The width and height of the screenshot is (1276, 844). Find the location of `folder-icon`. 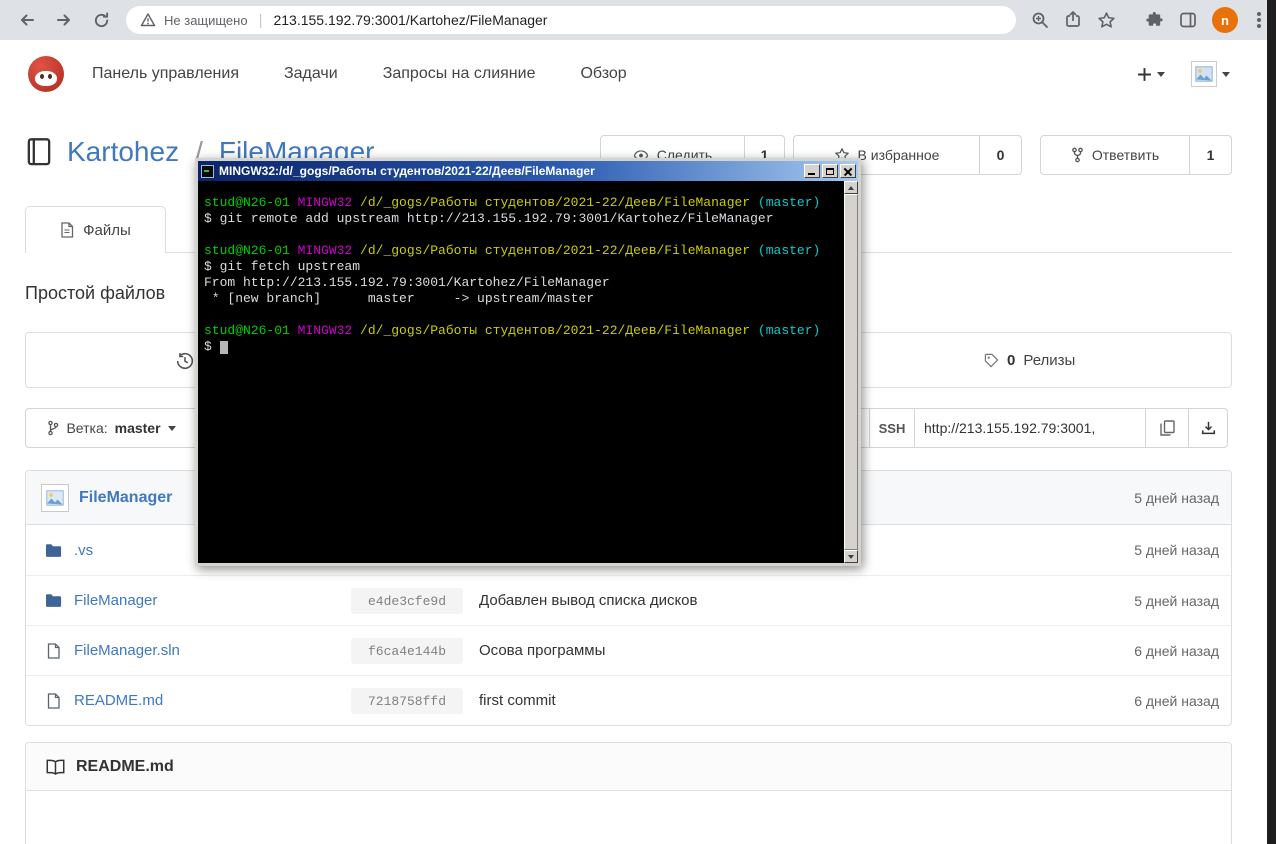

folder-icon is located at coordinates (53, 550).